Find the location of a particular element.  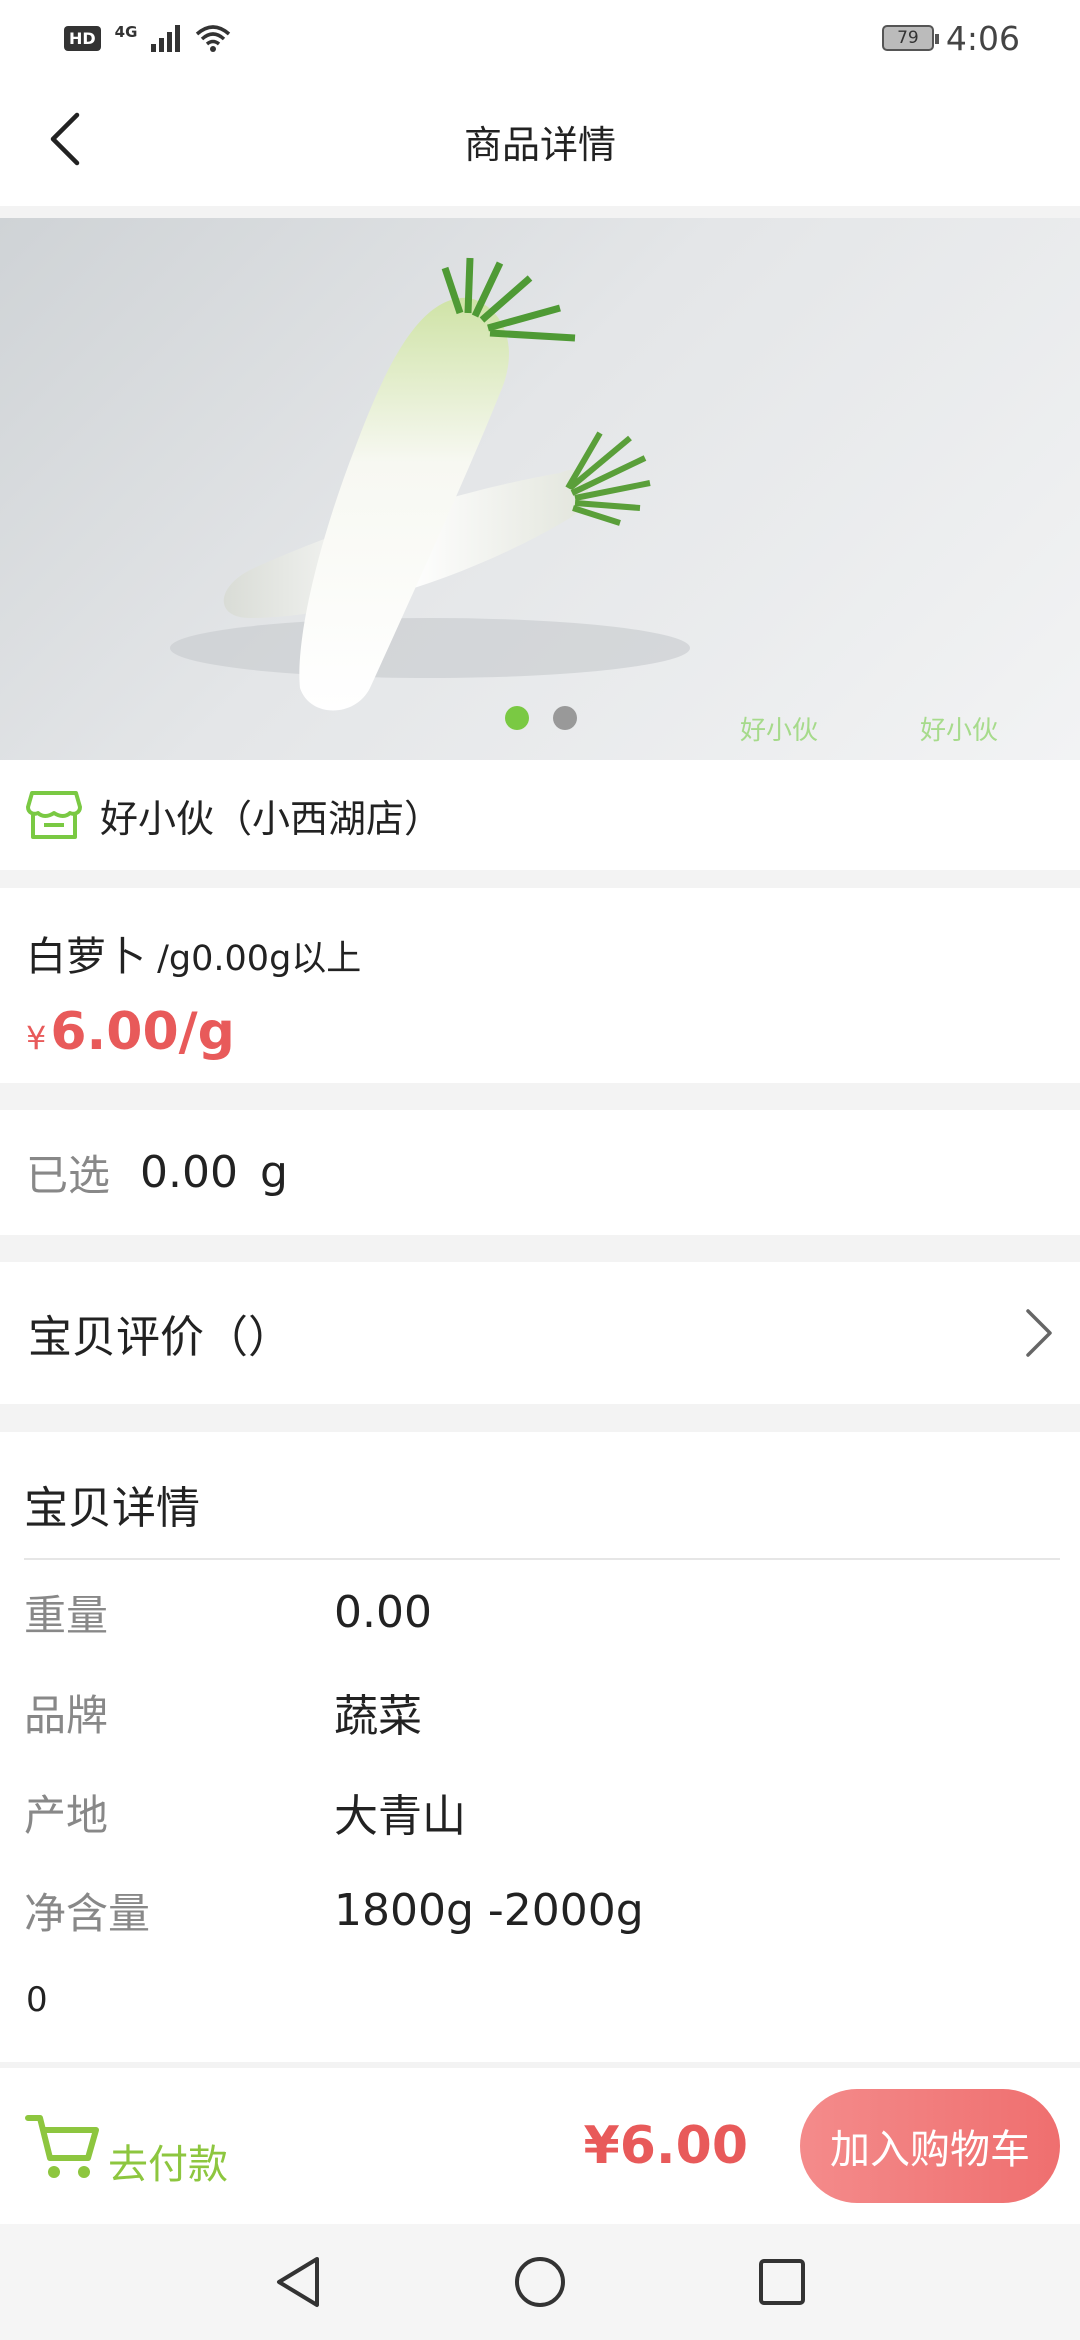

spec-label: 品牌 is located at coordinates (66, 1715).